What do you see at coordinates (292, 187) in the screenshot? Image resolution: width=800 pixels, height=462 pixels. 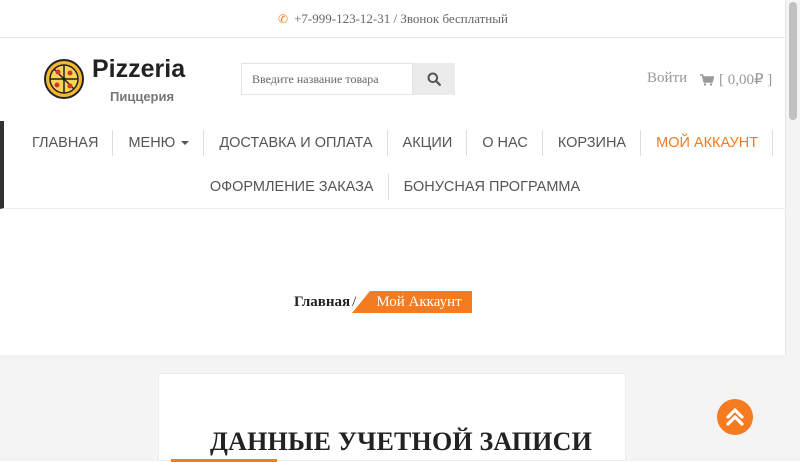 I see `nav-item-checkout: Оформление заказа` at bounding box center [292, 187].